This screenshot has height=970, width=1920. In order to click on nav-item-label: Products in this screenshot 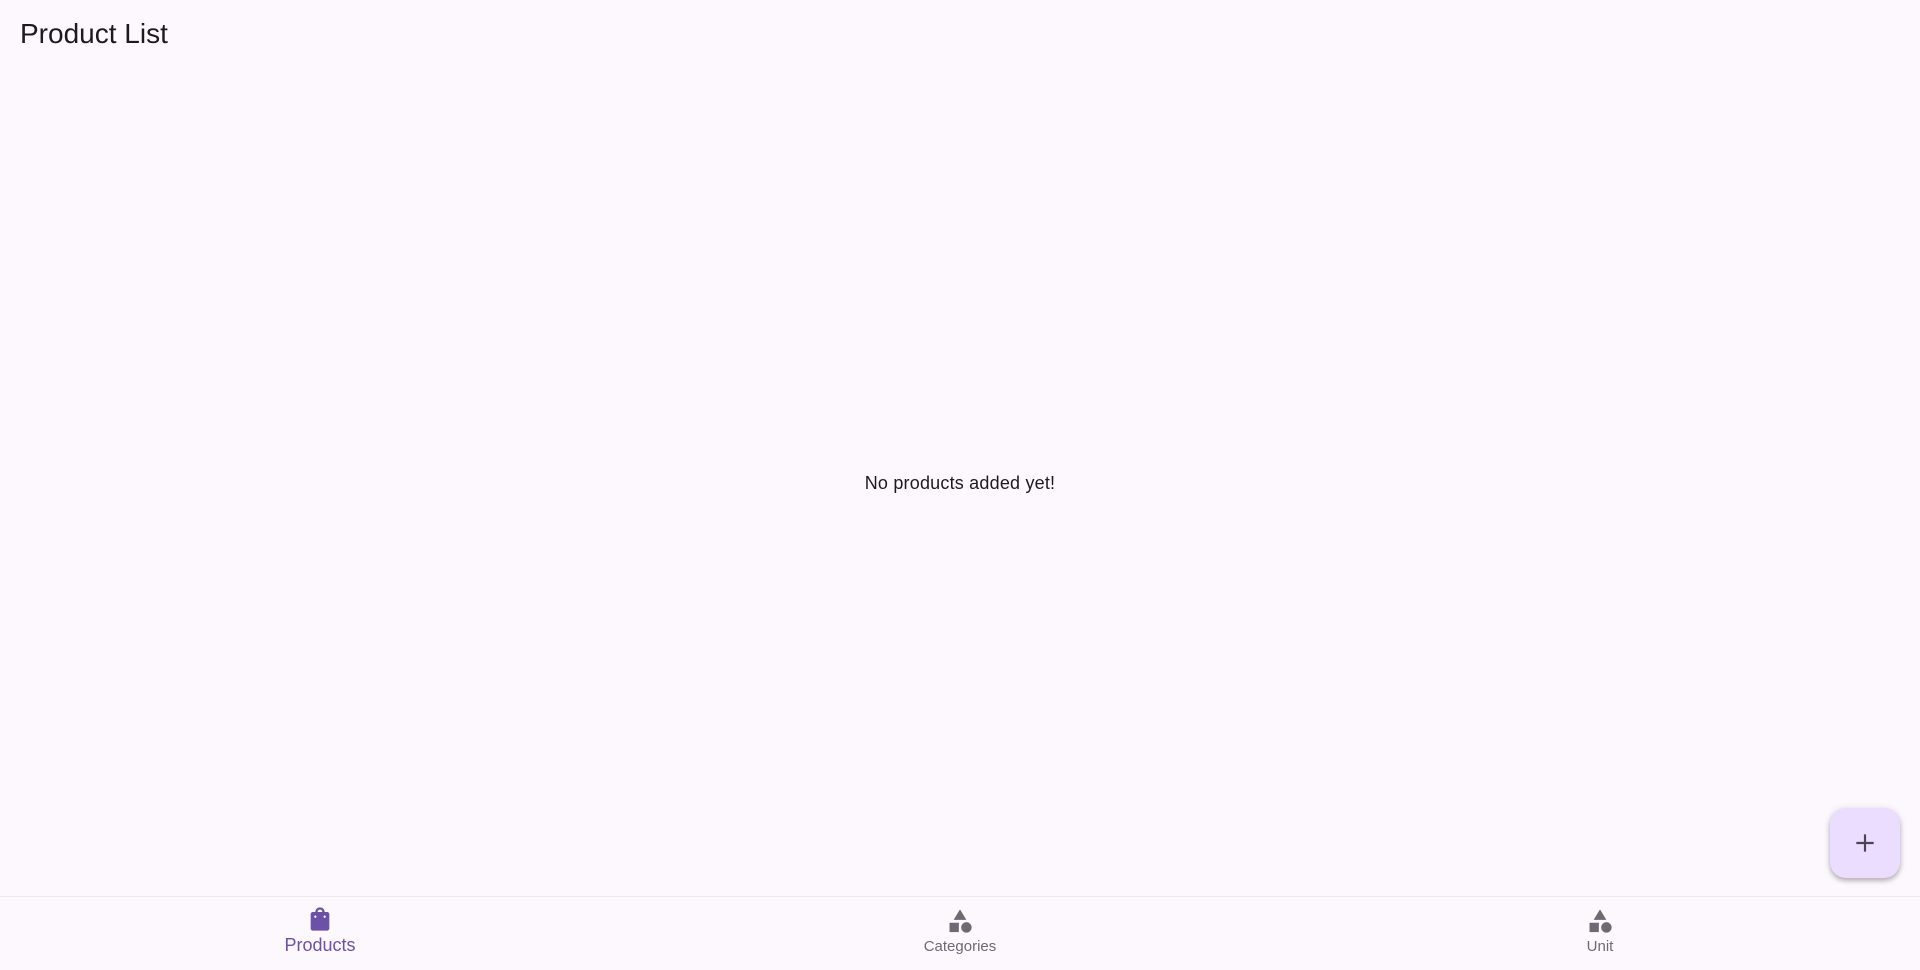, I will do `click(320, 945)`.